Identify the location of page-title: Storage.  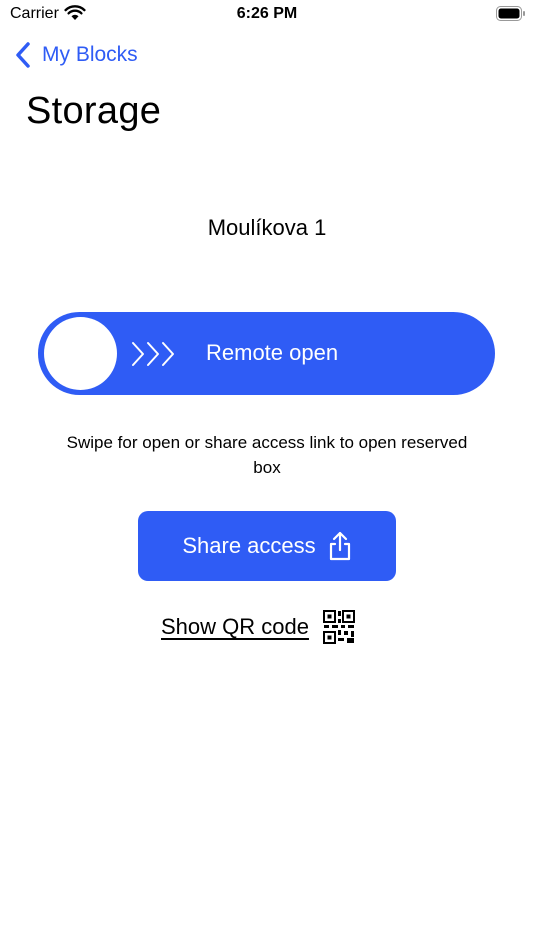
(94, 111).